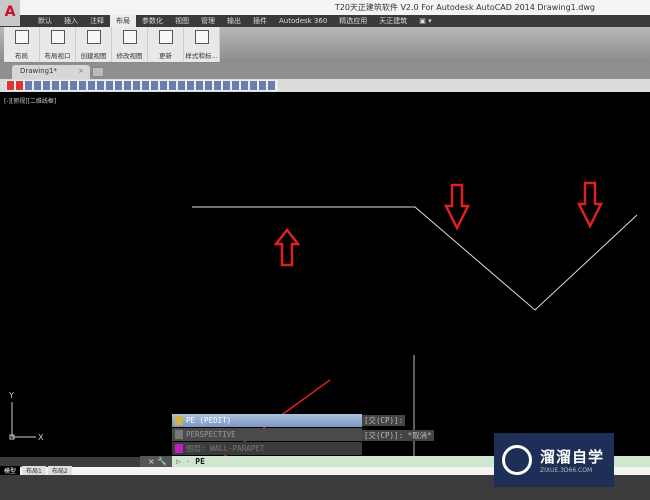 The height and width of the screenshot is (500, 650). What do you see at coordinates (11, 395) in the screenshot?
I see `ucs-y-label: Y` at bounding box center [11, 395].